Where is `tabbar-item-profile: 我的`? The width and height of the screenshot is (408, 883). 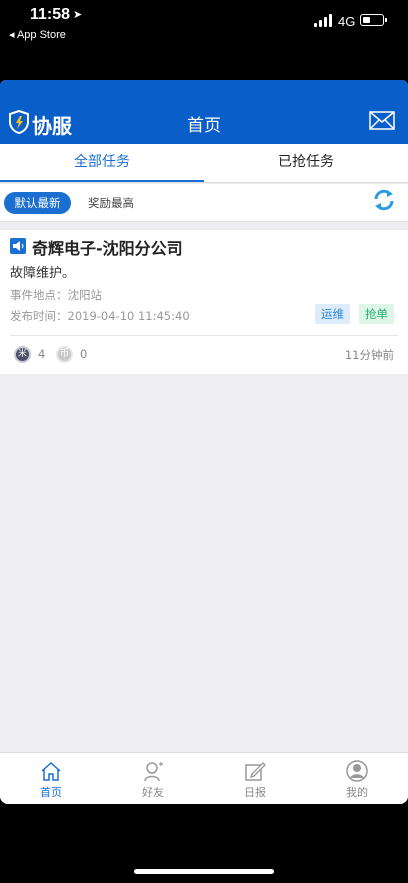 tabbar-item-profile: 我的 is located at coordinates (357, 778).